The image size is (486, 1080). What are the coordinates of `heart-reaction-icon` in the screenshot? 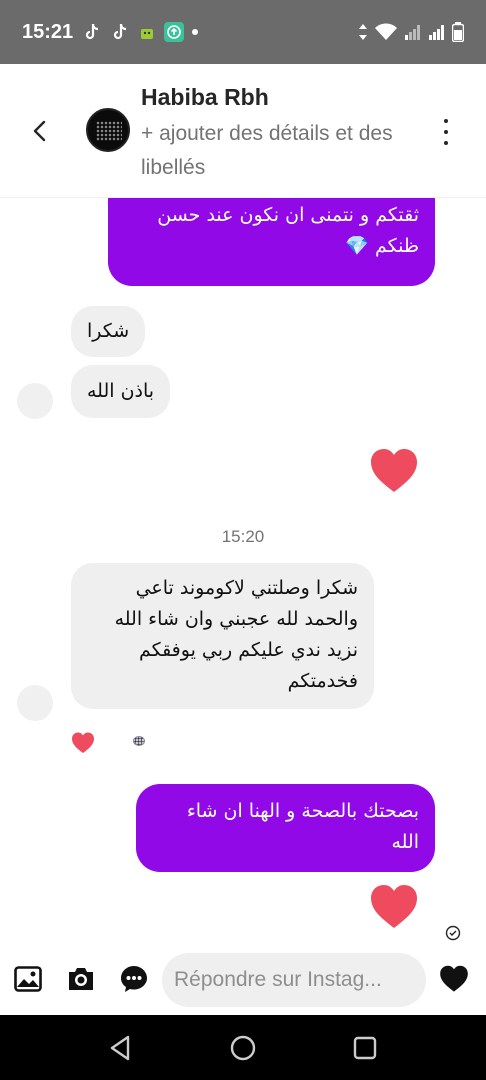 It's located at (83, 743).